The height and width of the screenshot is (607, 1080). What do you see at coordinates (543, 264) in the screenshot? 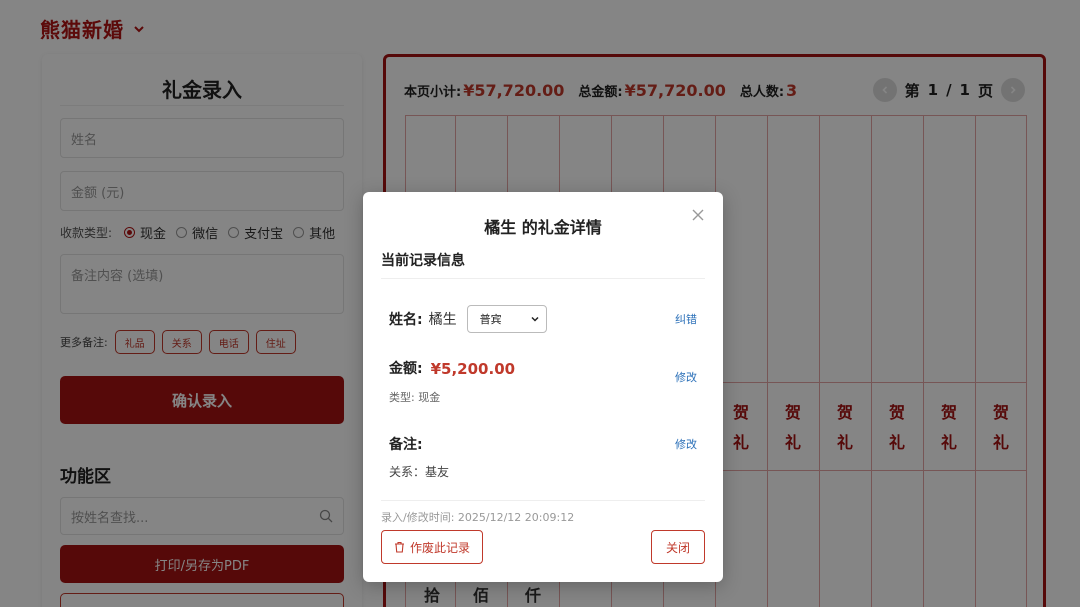
I see `record-section-title: 当前记录信息` at bounding box center [543, 264].